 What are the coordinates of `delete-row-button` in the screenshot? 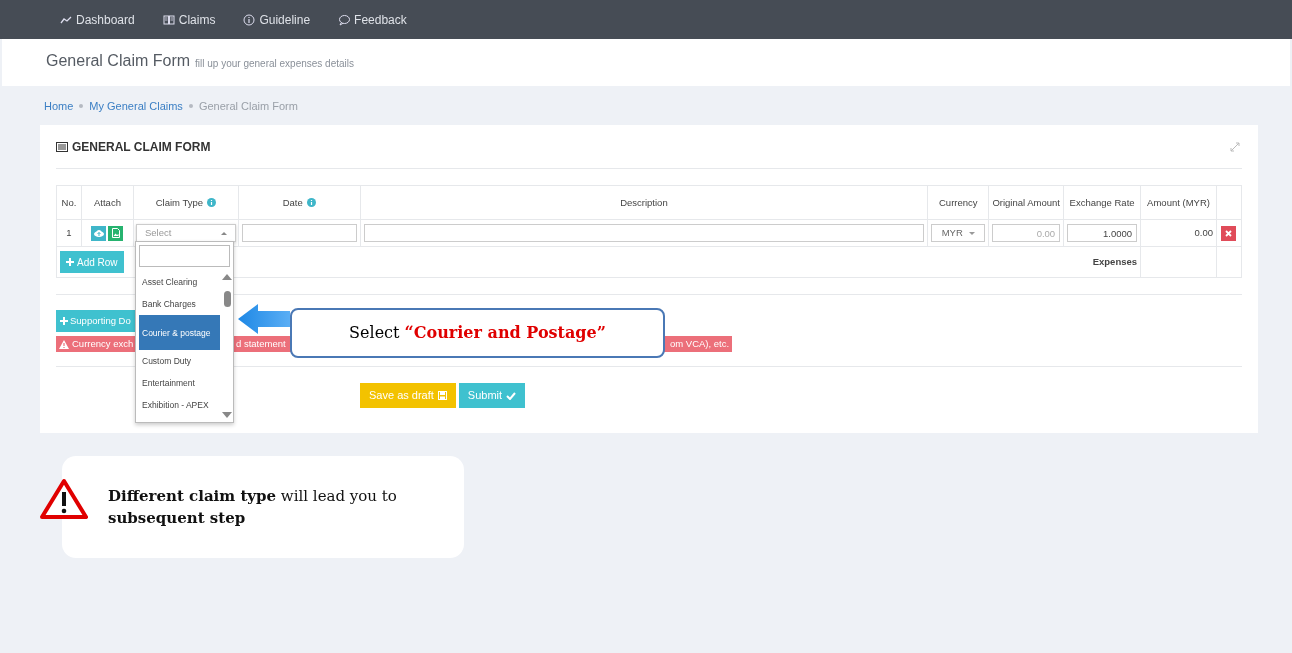 It's located at (1229, 233).